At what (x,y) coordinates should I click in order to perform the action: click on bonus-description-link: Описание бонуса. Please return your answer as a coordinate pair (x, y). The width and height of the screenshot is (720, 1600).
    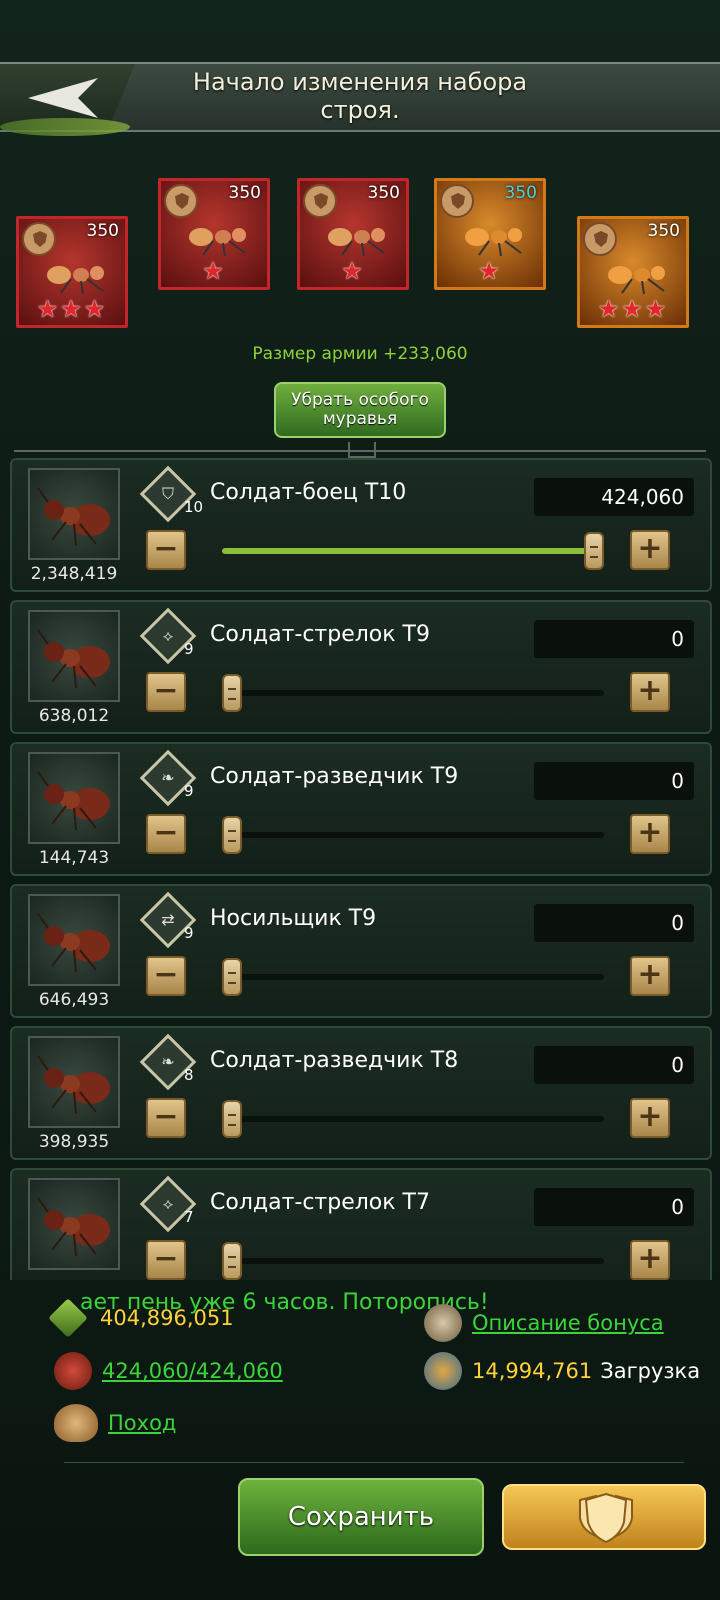
    Looking at the image, I should click on (568, 1323).